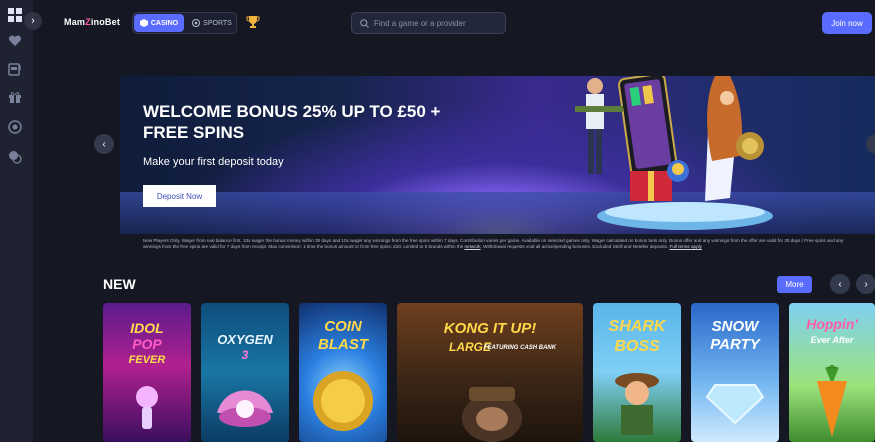 Image resolution: width=875 pixels, height=442 pixels. Describe the element at coordinates (245, 408) in the screenshot. I see `pearl-shell-icon` at that location.